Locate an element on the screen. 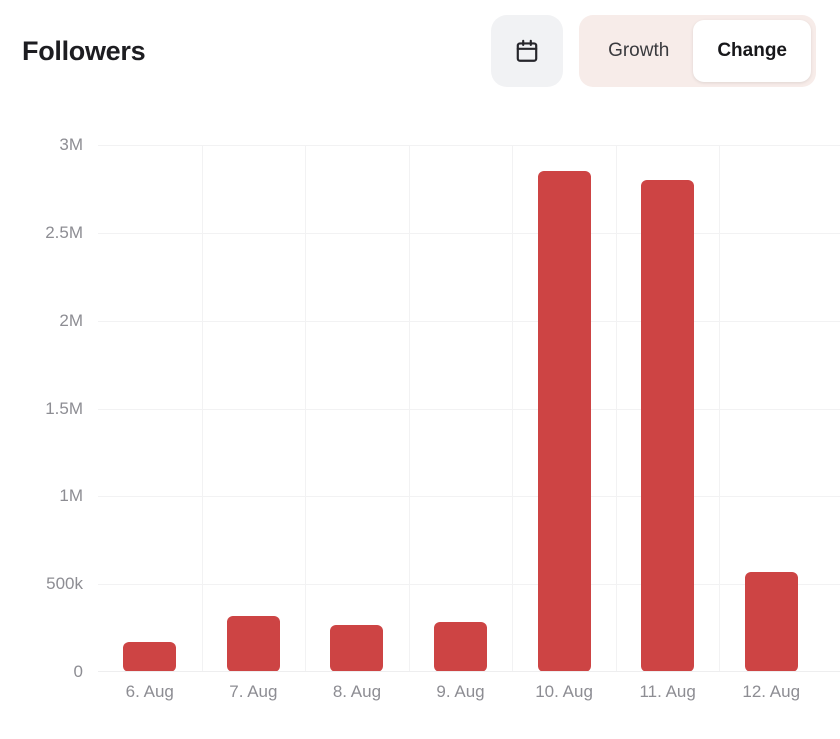 Image resolution: width=840 pixels, height=739 pixels. metric-toggle-group: Growth Change is located at coordinates (697, 51).